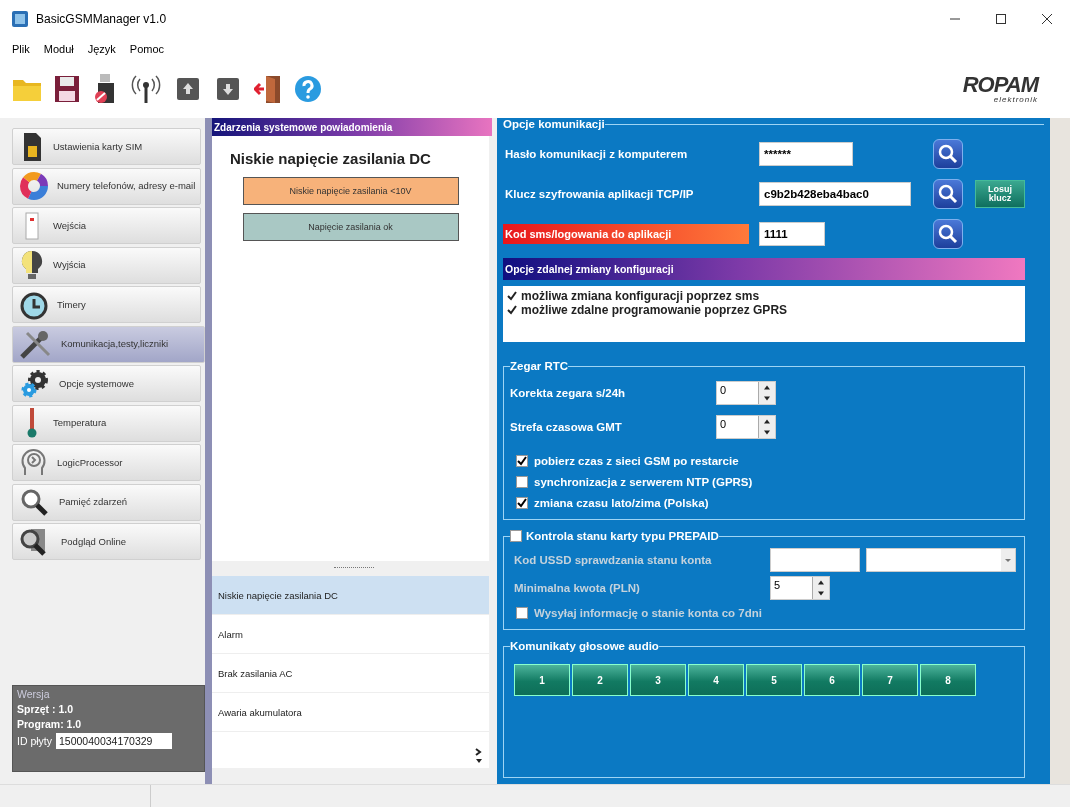 The width and height of the screenshot is (1070, 807). I want to click on input-field: 1111, so click(792, 234).